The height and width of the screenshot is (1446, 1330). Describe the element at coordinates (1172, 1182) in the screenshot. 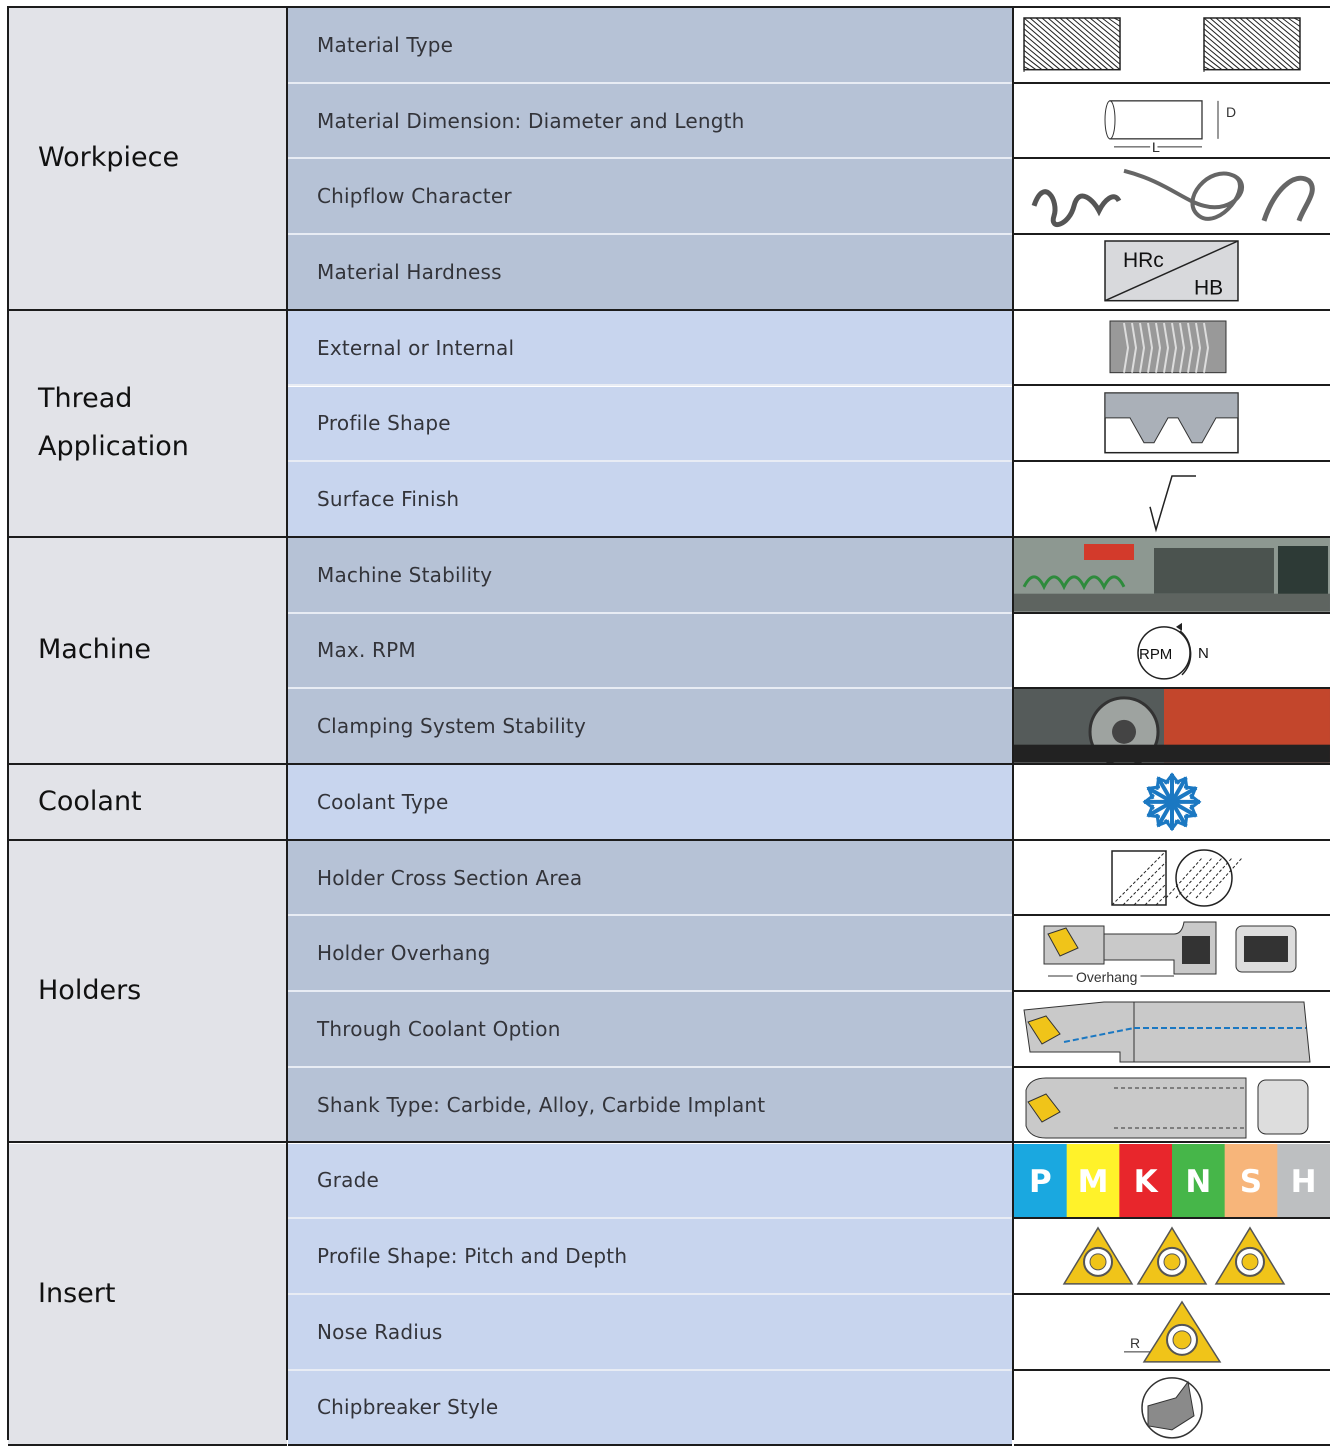

I see `grade-colors-icon: P M K N S H` at that location.